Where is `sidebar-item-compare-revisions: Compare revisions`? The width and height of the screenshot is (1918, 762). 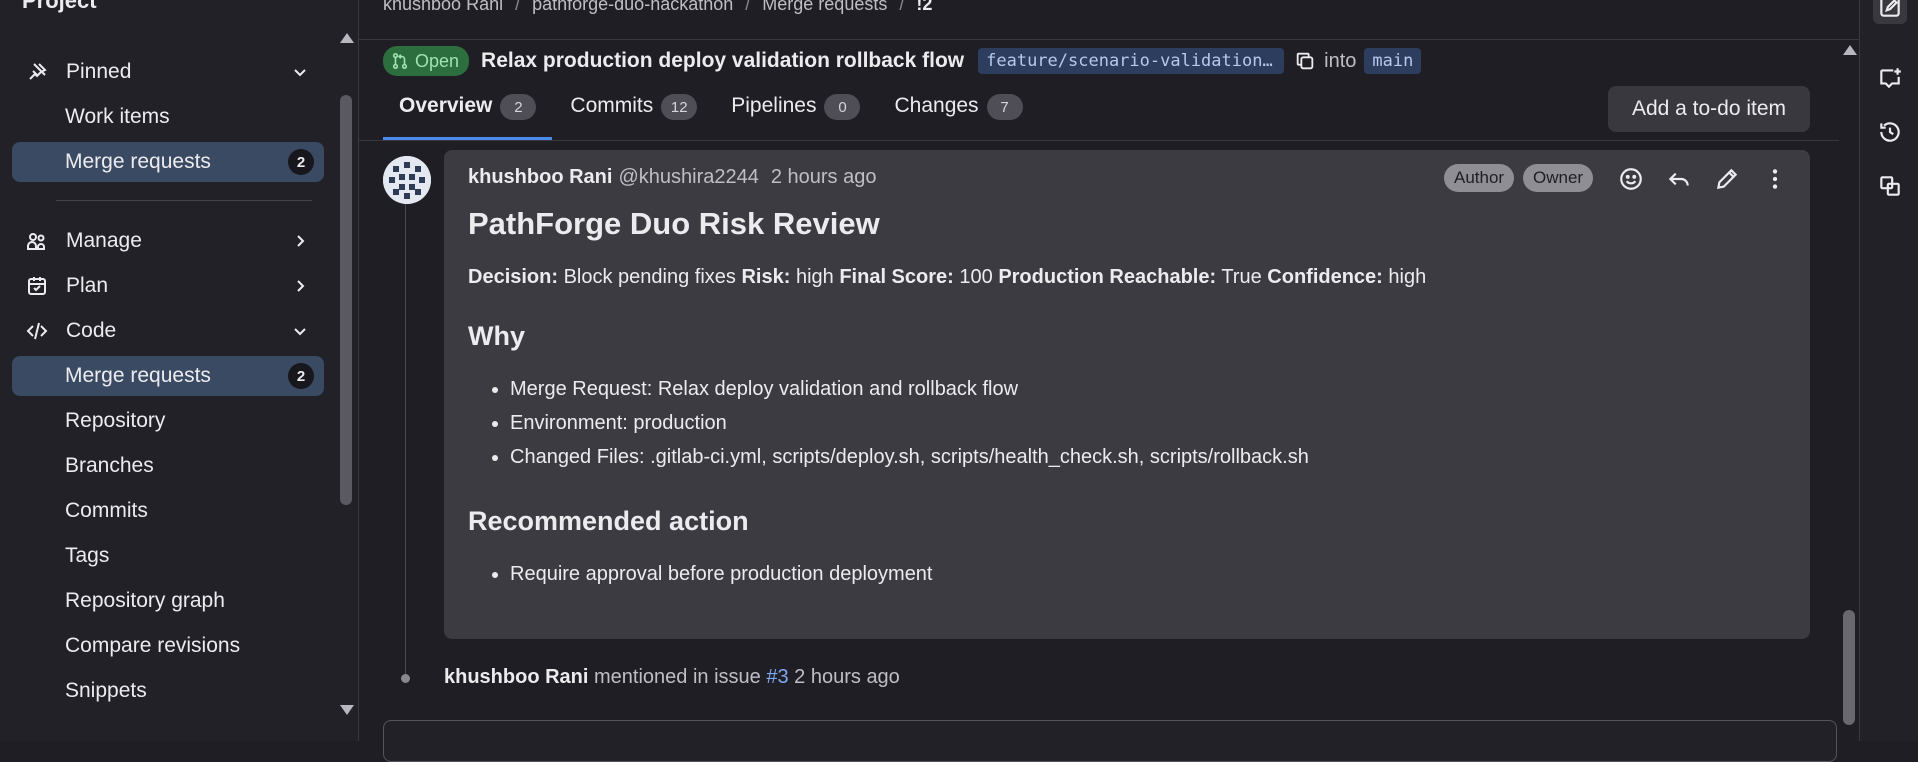
sidebar-item-compare-revisions: Compare revisions is located at coordinates (168, 646).